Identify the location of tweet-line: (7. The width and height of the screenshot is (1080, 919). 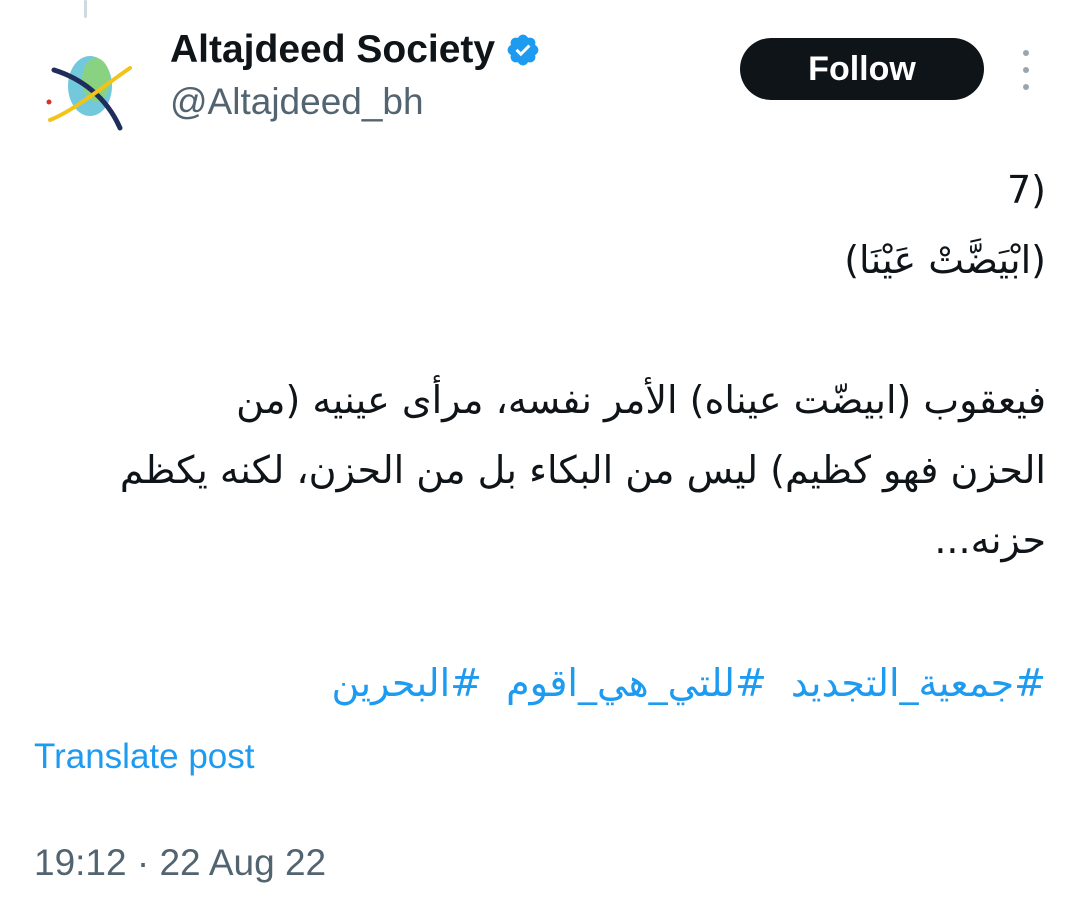
(1026, 190).